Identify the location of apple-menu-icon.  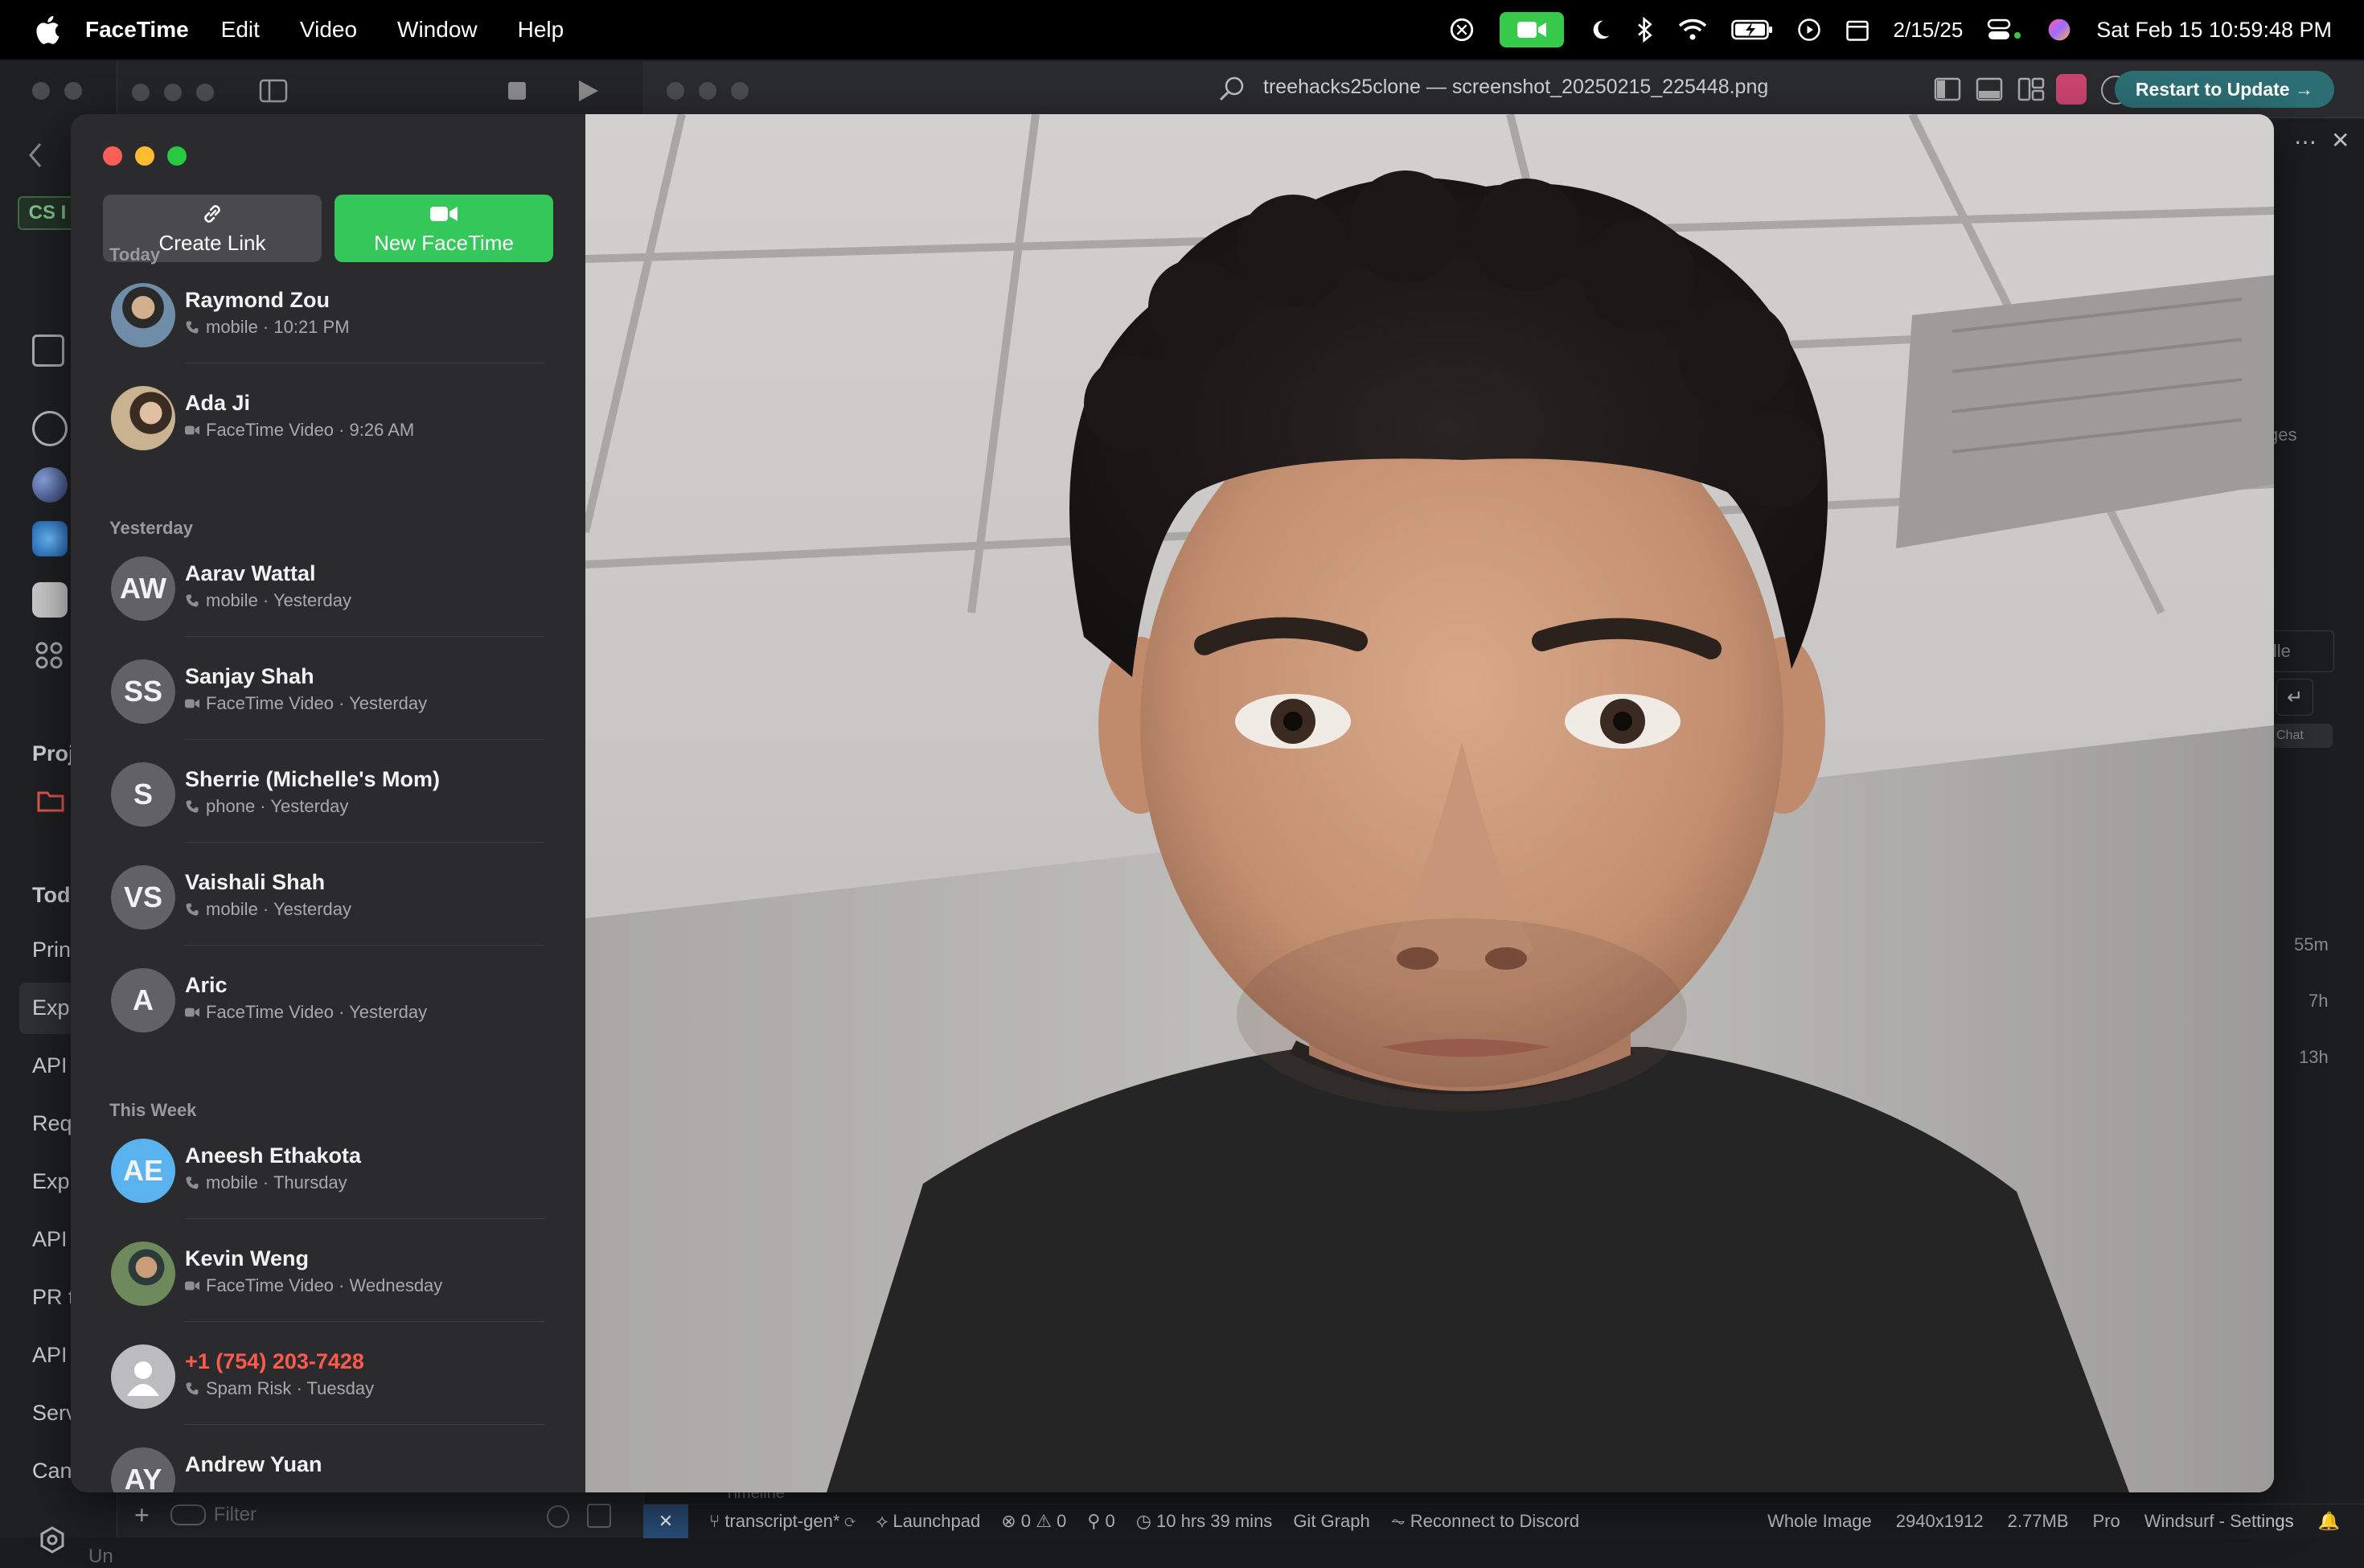
(46, 30).